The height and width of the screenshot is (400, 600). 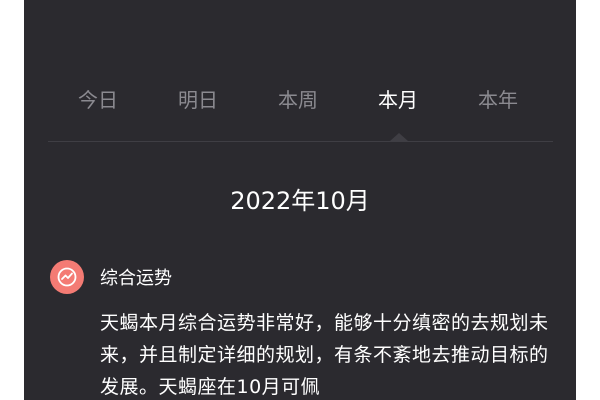 What do you see at coordinates (300, 141) in the screenshot?
I see `tabs-divider` at bounding box center [300, 141].